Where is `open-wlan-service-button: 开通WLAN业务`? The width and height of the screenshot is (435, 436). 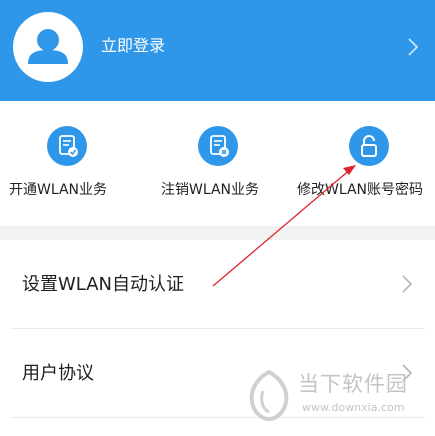
open-wlan-service-button: 开通WLAN业务 is located at coordinates (70, 163).